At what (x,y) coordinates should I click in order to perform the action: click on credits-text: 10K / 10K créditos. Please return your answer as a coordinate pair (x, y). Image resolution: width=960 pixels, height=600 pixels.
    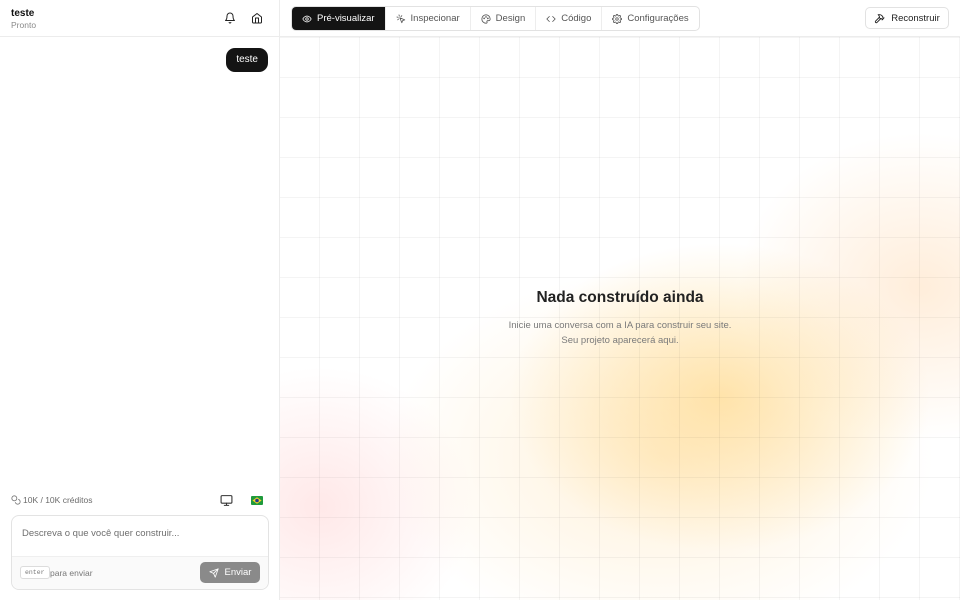
    Looking at the image, I should click on (58, 500).